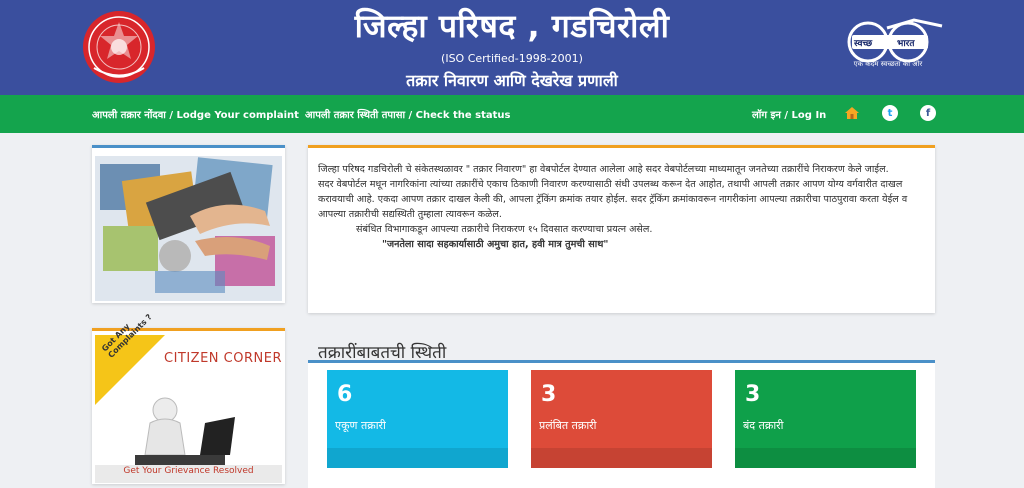 The height and width of the screenshot is (488, 1024). Describe the element at coordinates (789, 114) in the screenshot. I see `nav-login: लॉग इन / Log In` at that location.